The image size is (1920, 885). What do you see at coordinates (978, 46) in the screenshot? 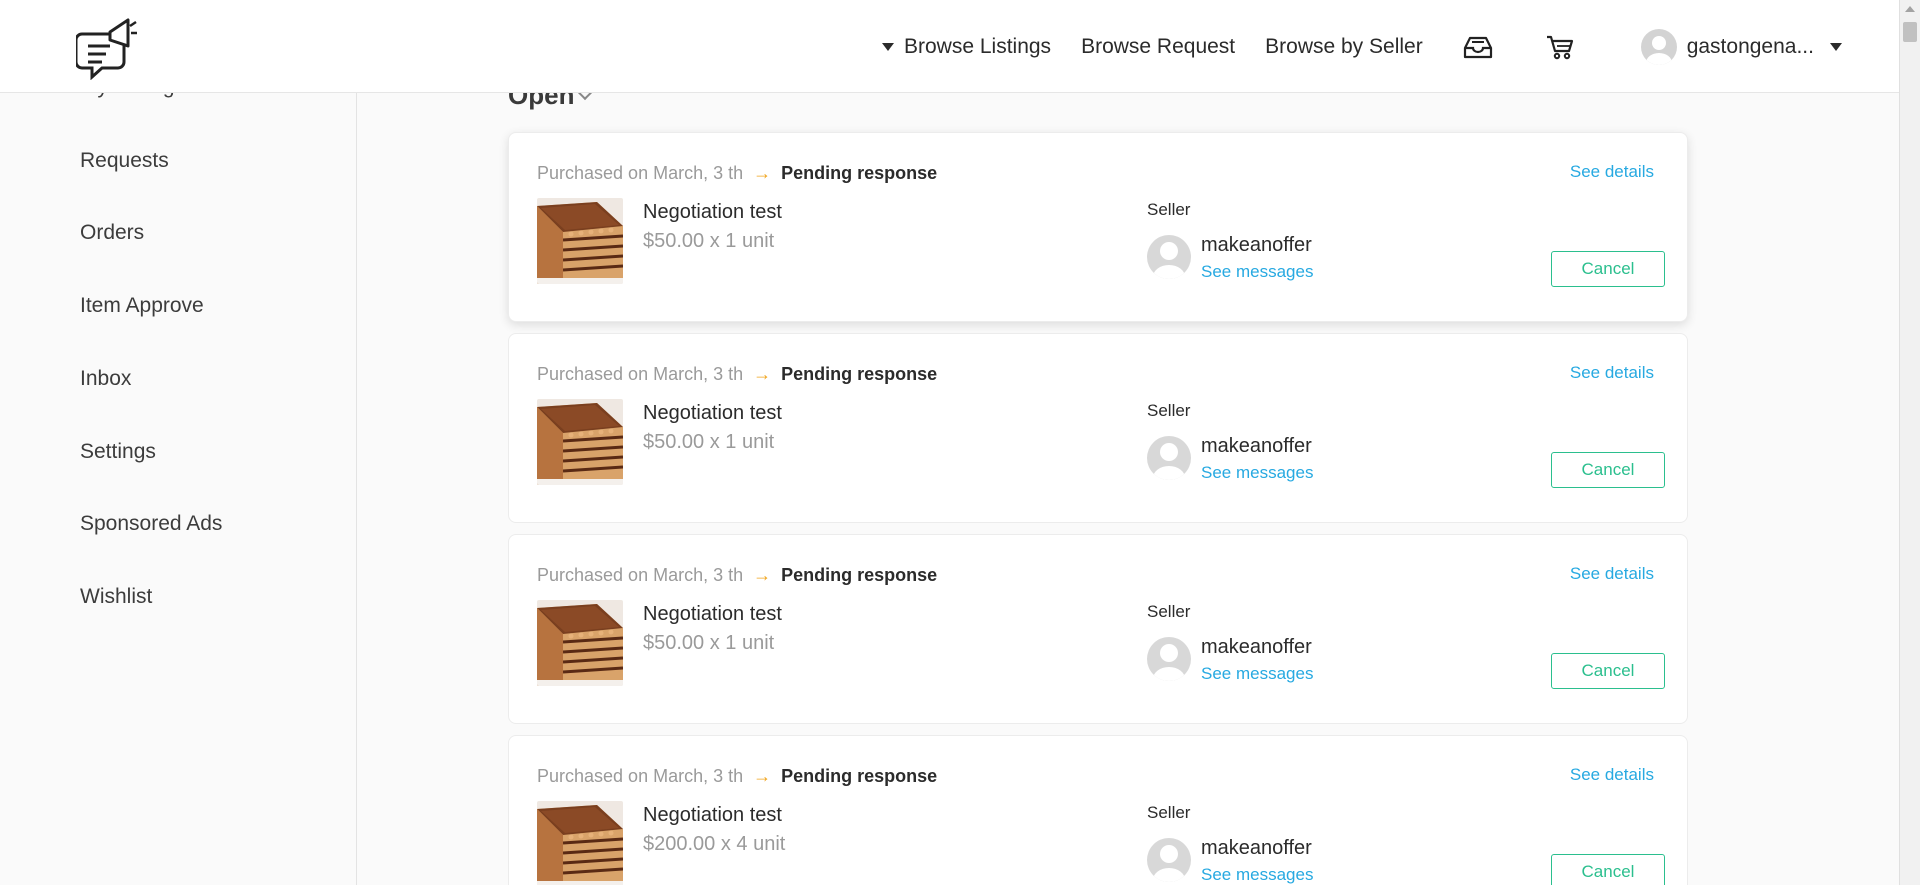
I see `nav-browse-listings-label: Browse Listings` at bounding box center [978, 46].